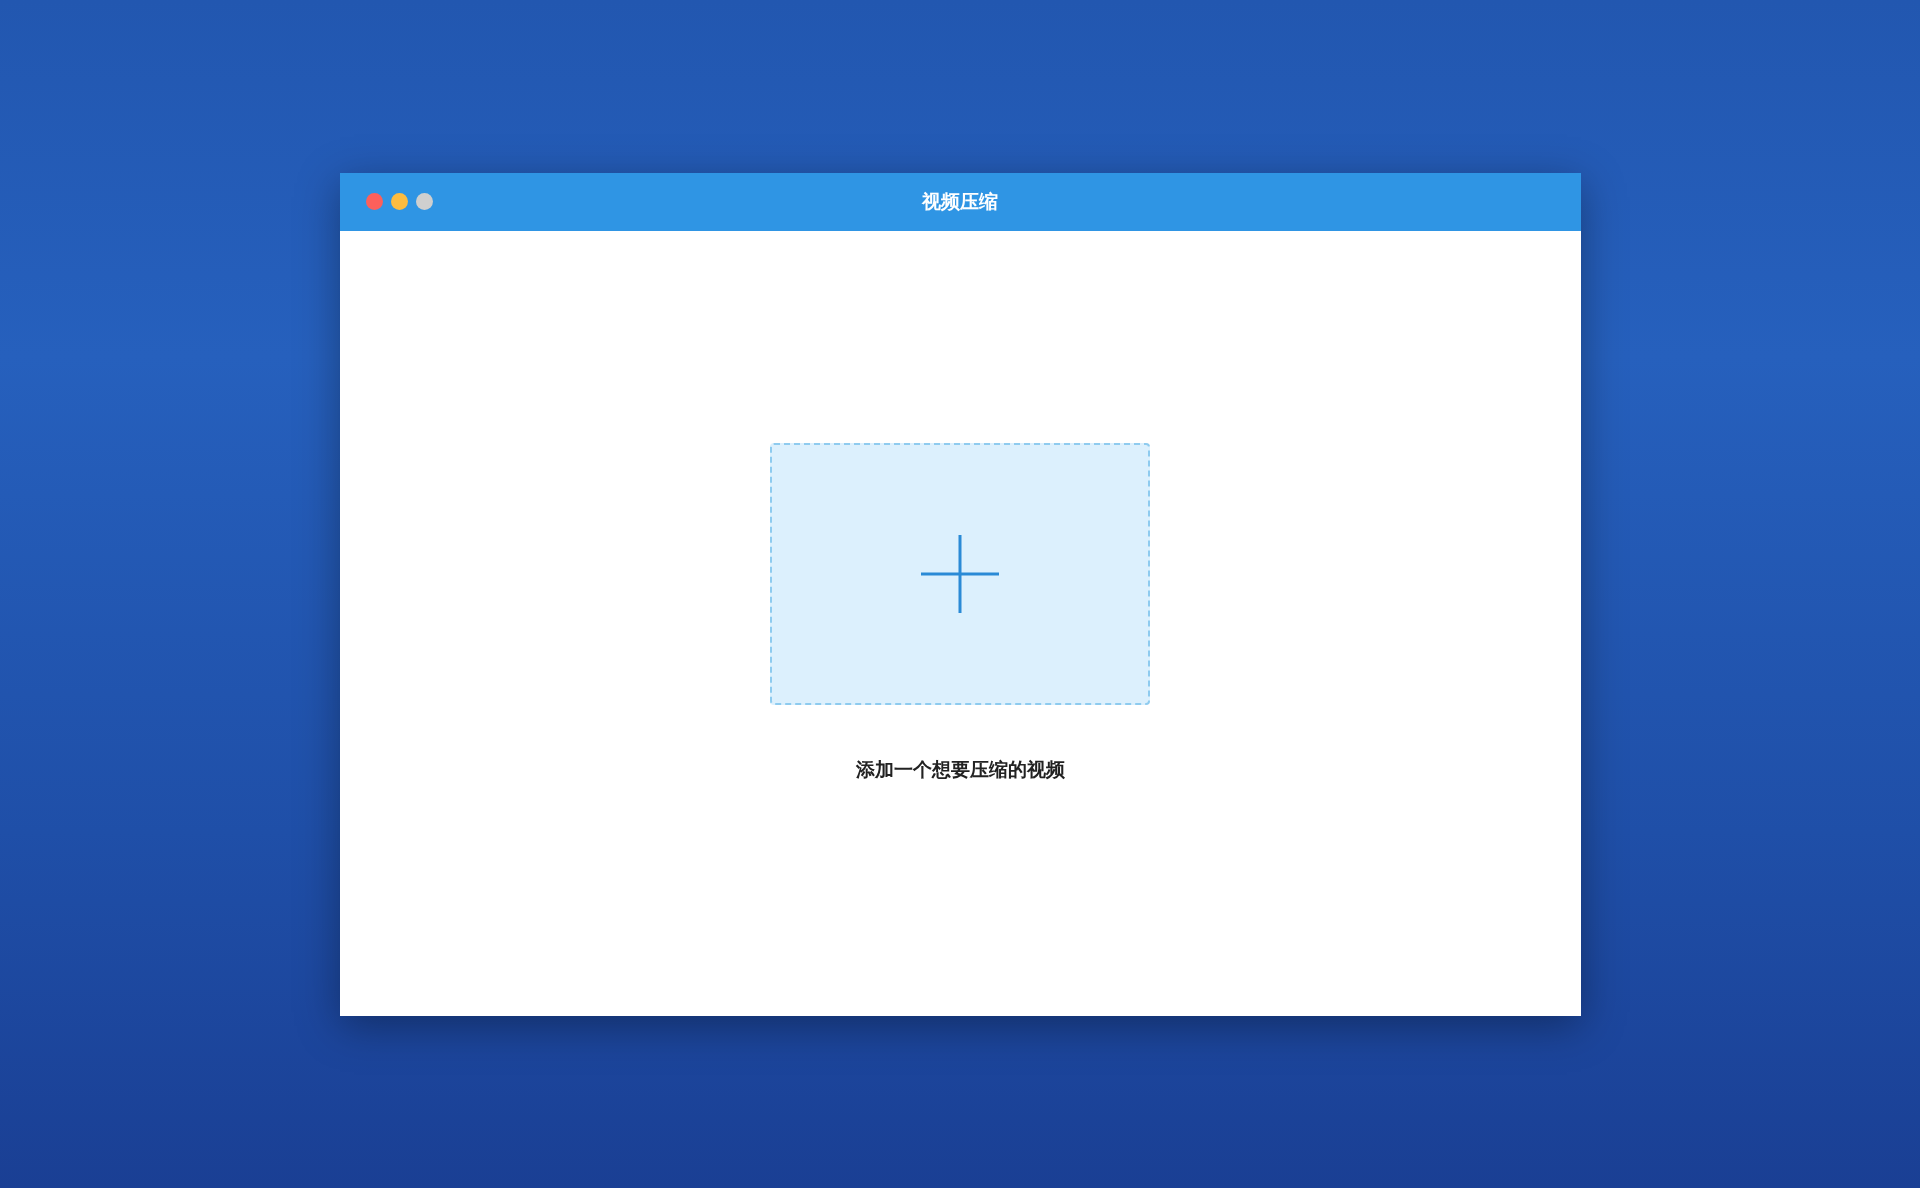  Describe the element at coordinates (399, 201) in the screenshot. I see `minimize-icon` at that location.